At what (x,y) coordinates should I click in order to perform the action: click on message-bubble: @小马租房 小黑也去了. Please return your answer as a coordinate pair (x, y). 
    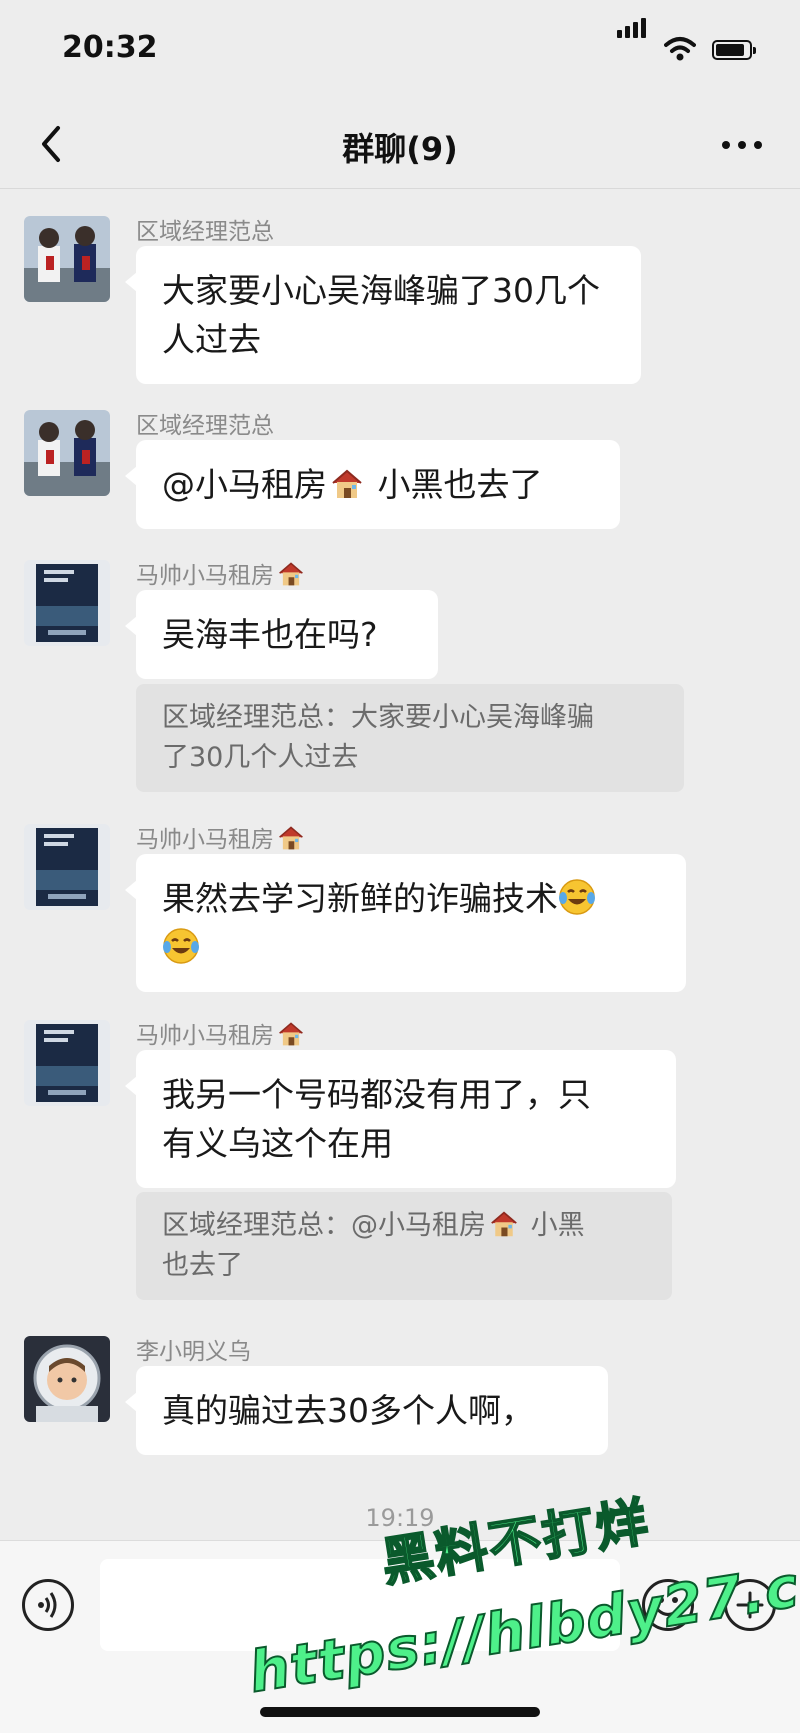
    Looking at the image, I should click on (372, 484).